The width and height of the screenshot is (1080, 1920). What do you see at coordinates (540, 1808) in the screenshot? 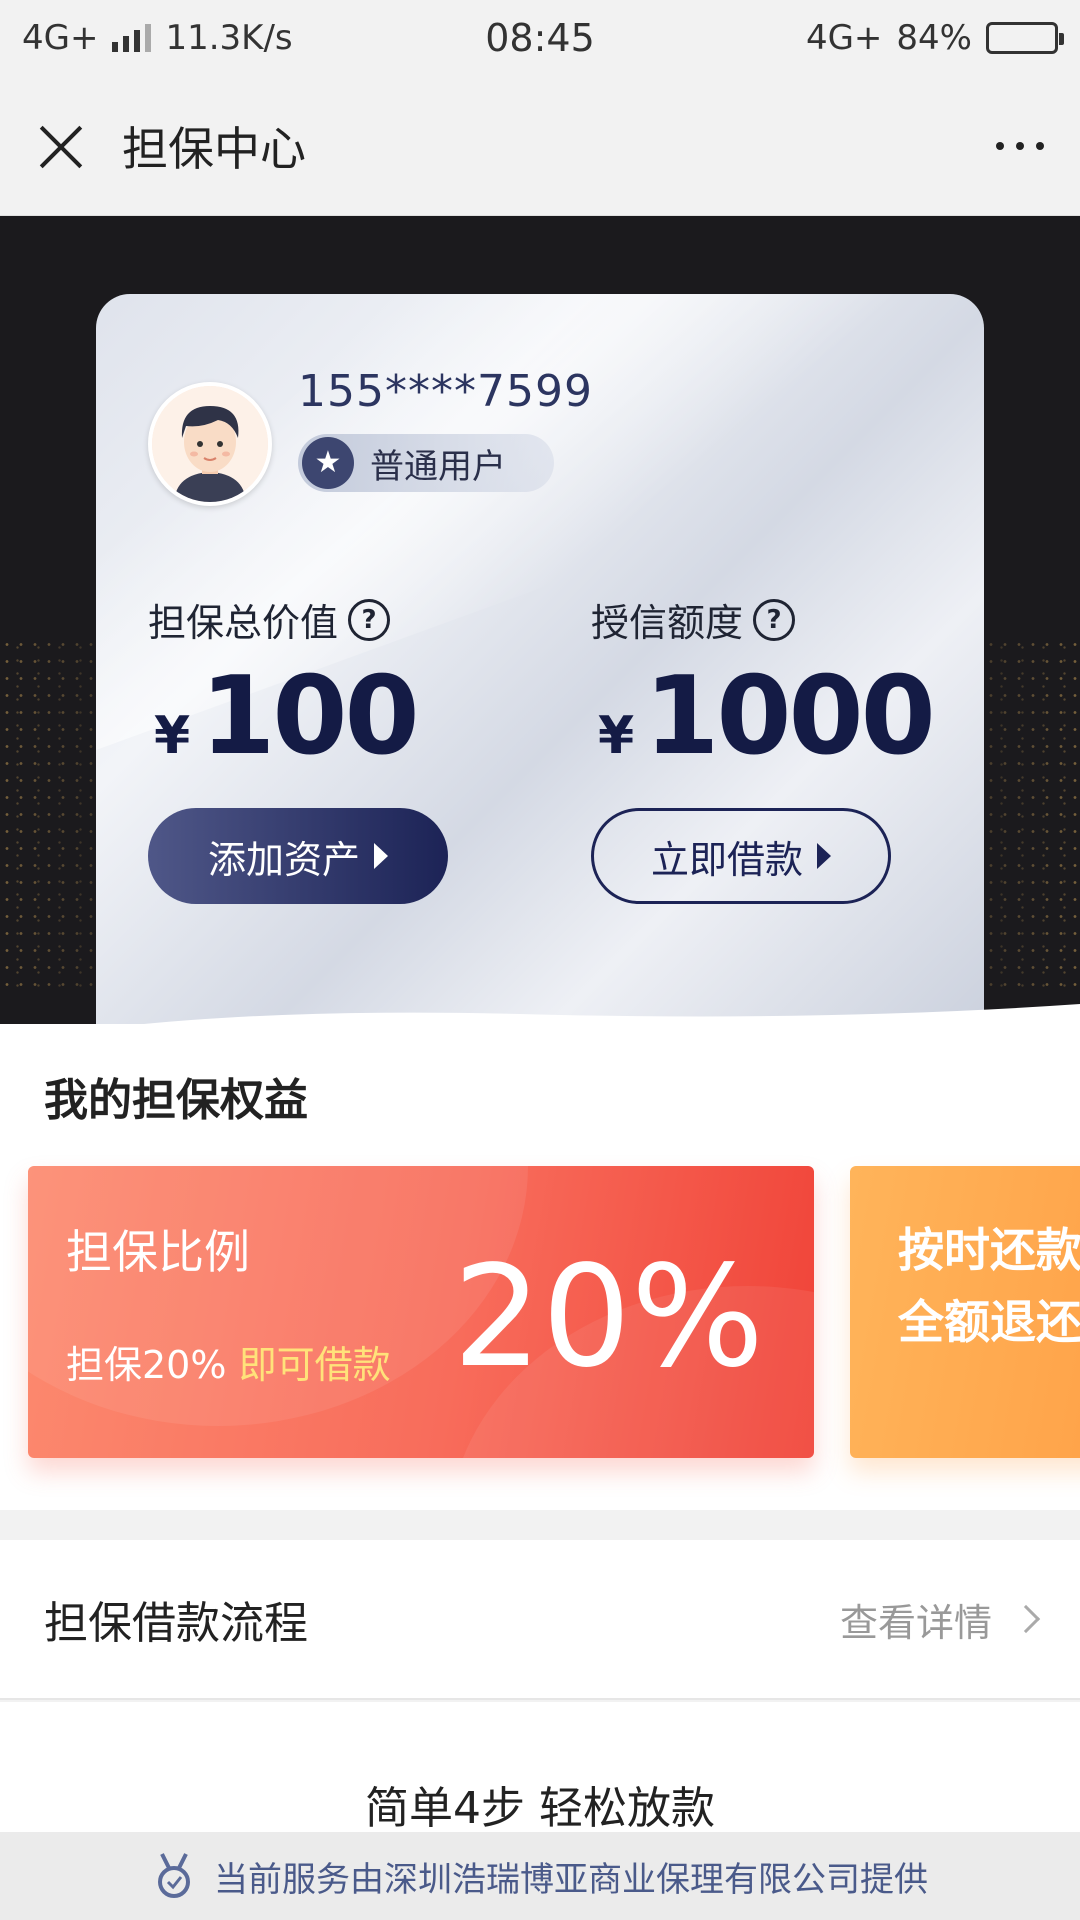
I see `steps-headline: 简单4步 轻松放款` at bounding box center [540, 1808].